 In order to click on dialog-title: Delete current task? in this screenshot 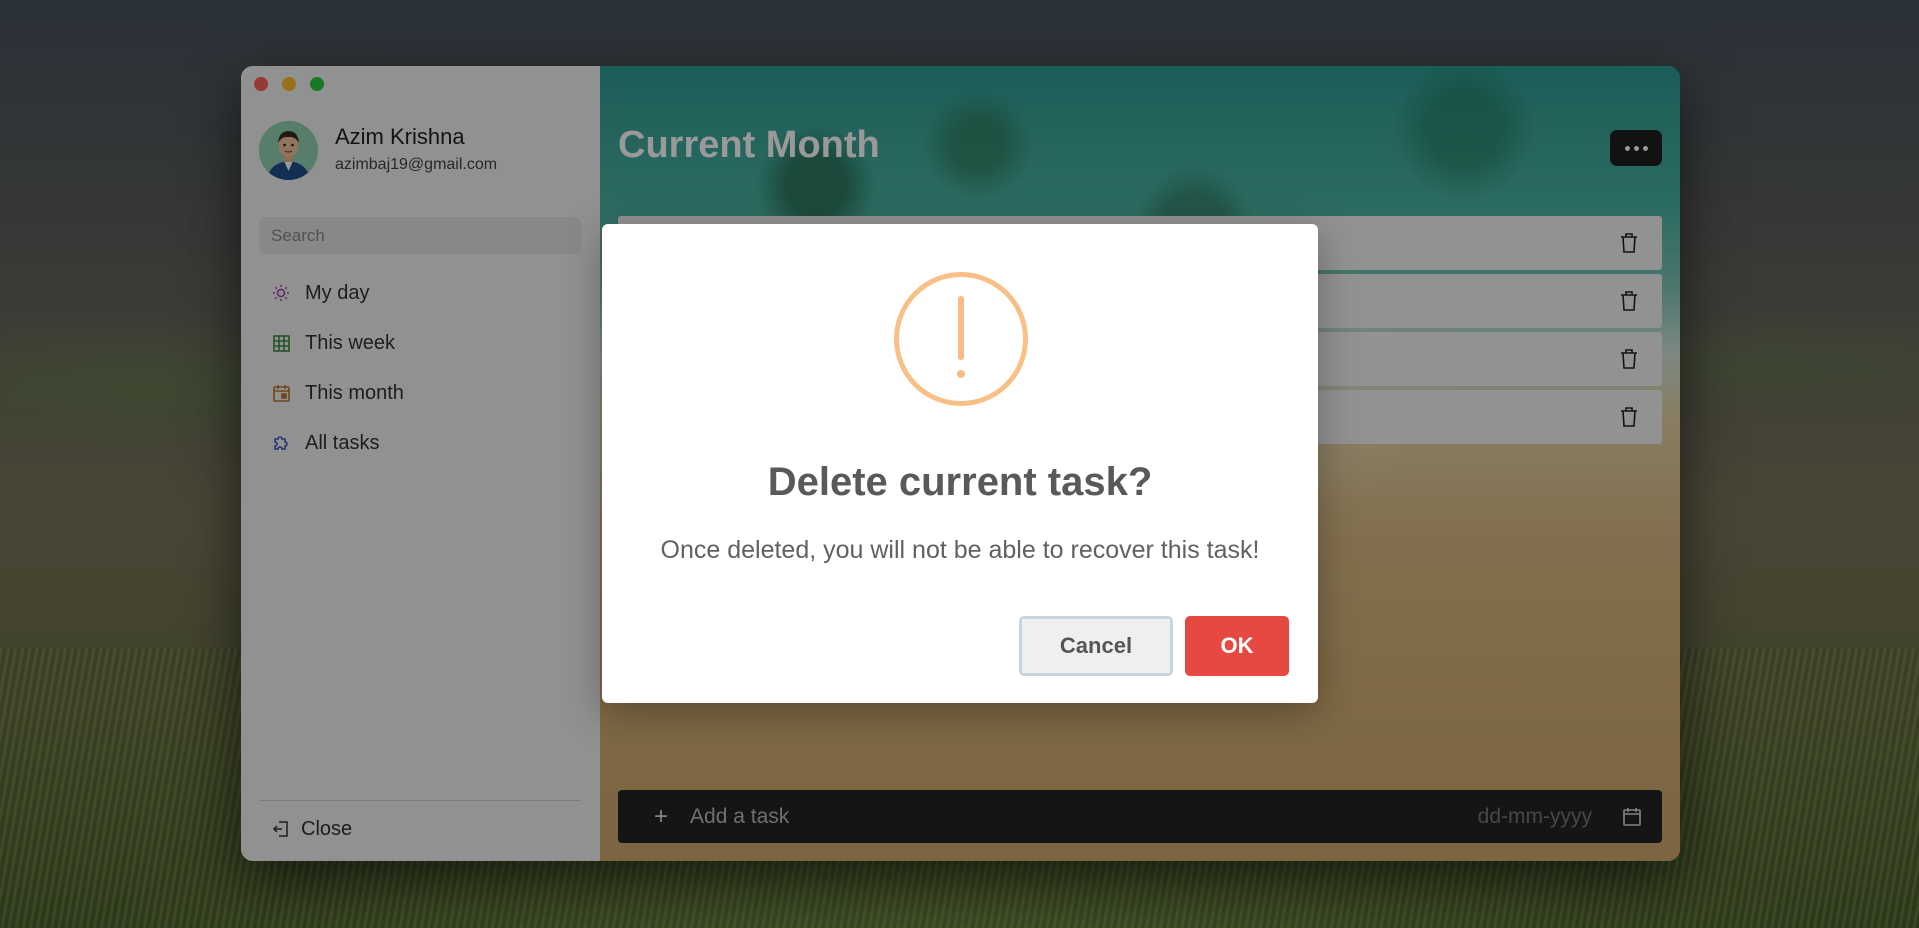, I will do `click(960, 482)`.